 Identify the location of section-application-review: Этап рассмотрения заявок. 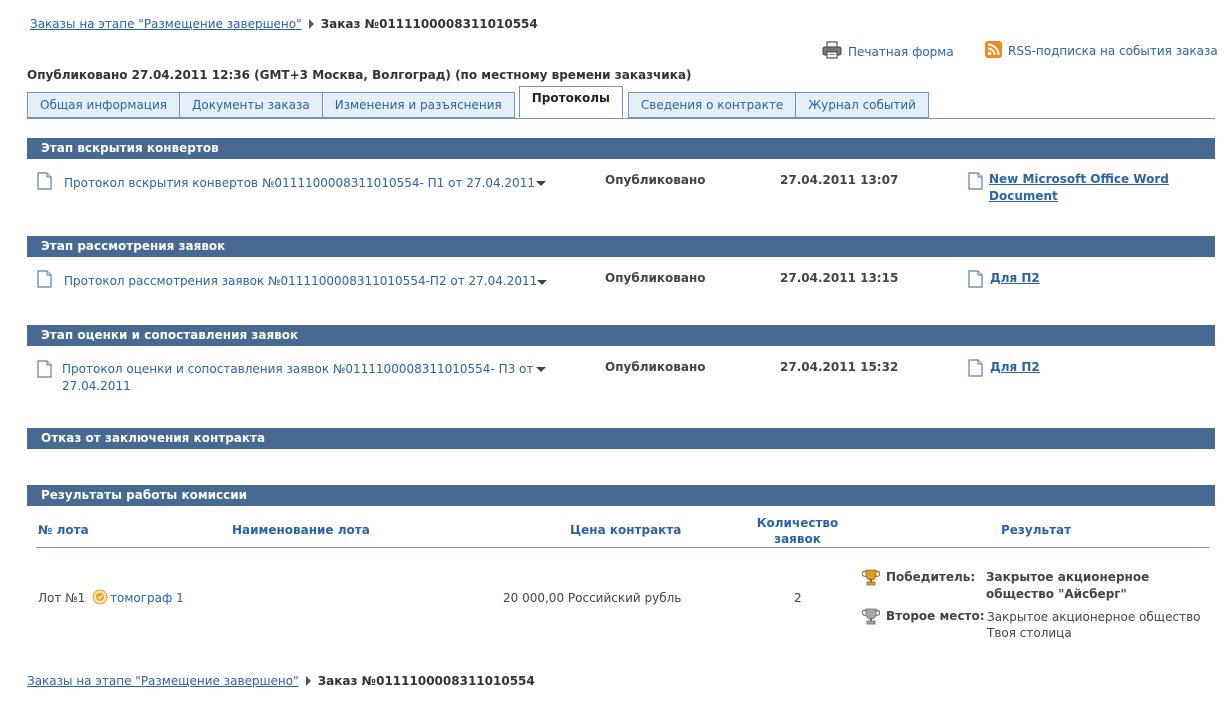
(621, 246).